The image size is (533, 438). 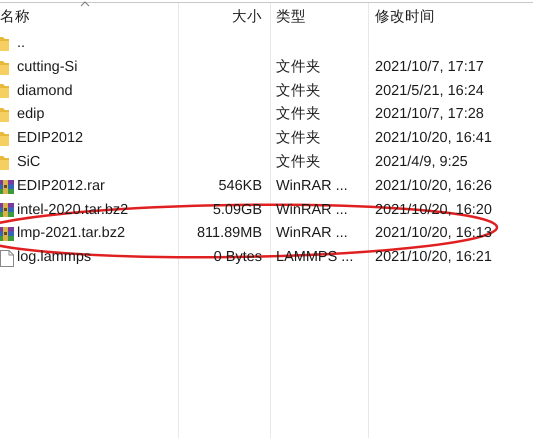 I want to click on file-size: 5.09GB, so click(x=237, y=210).